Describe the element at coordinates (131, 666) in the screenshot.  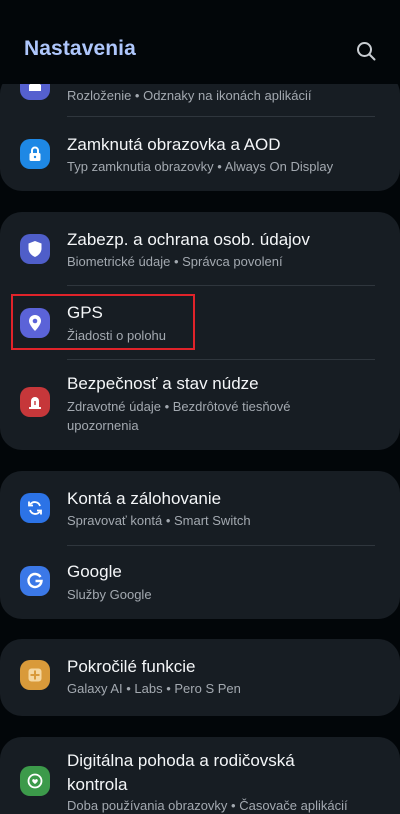
I see `settings-item-title: Pokročilé funkcie` at that location.